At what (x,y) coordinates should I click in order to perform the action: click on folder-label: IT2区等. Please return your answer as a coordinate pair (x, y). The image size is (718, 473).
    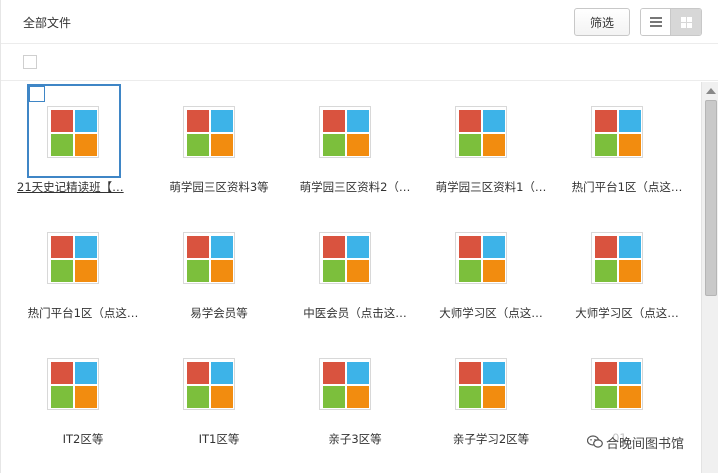
    Looking at the image, I should click on (83, 439).